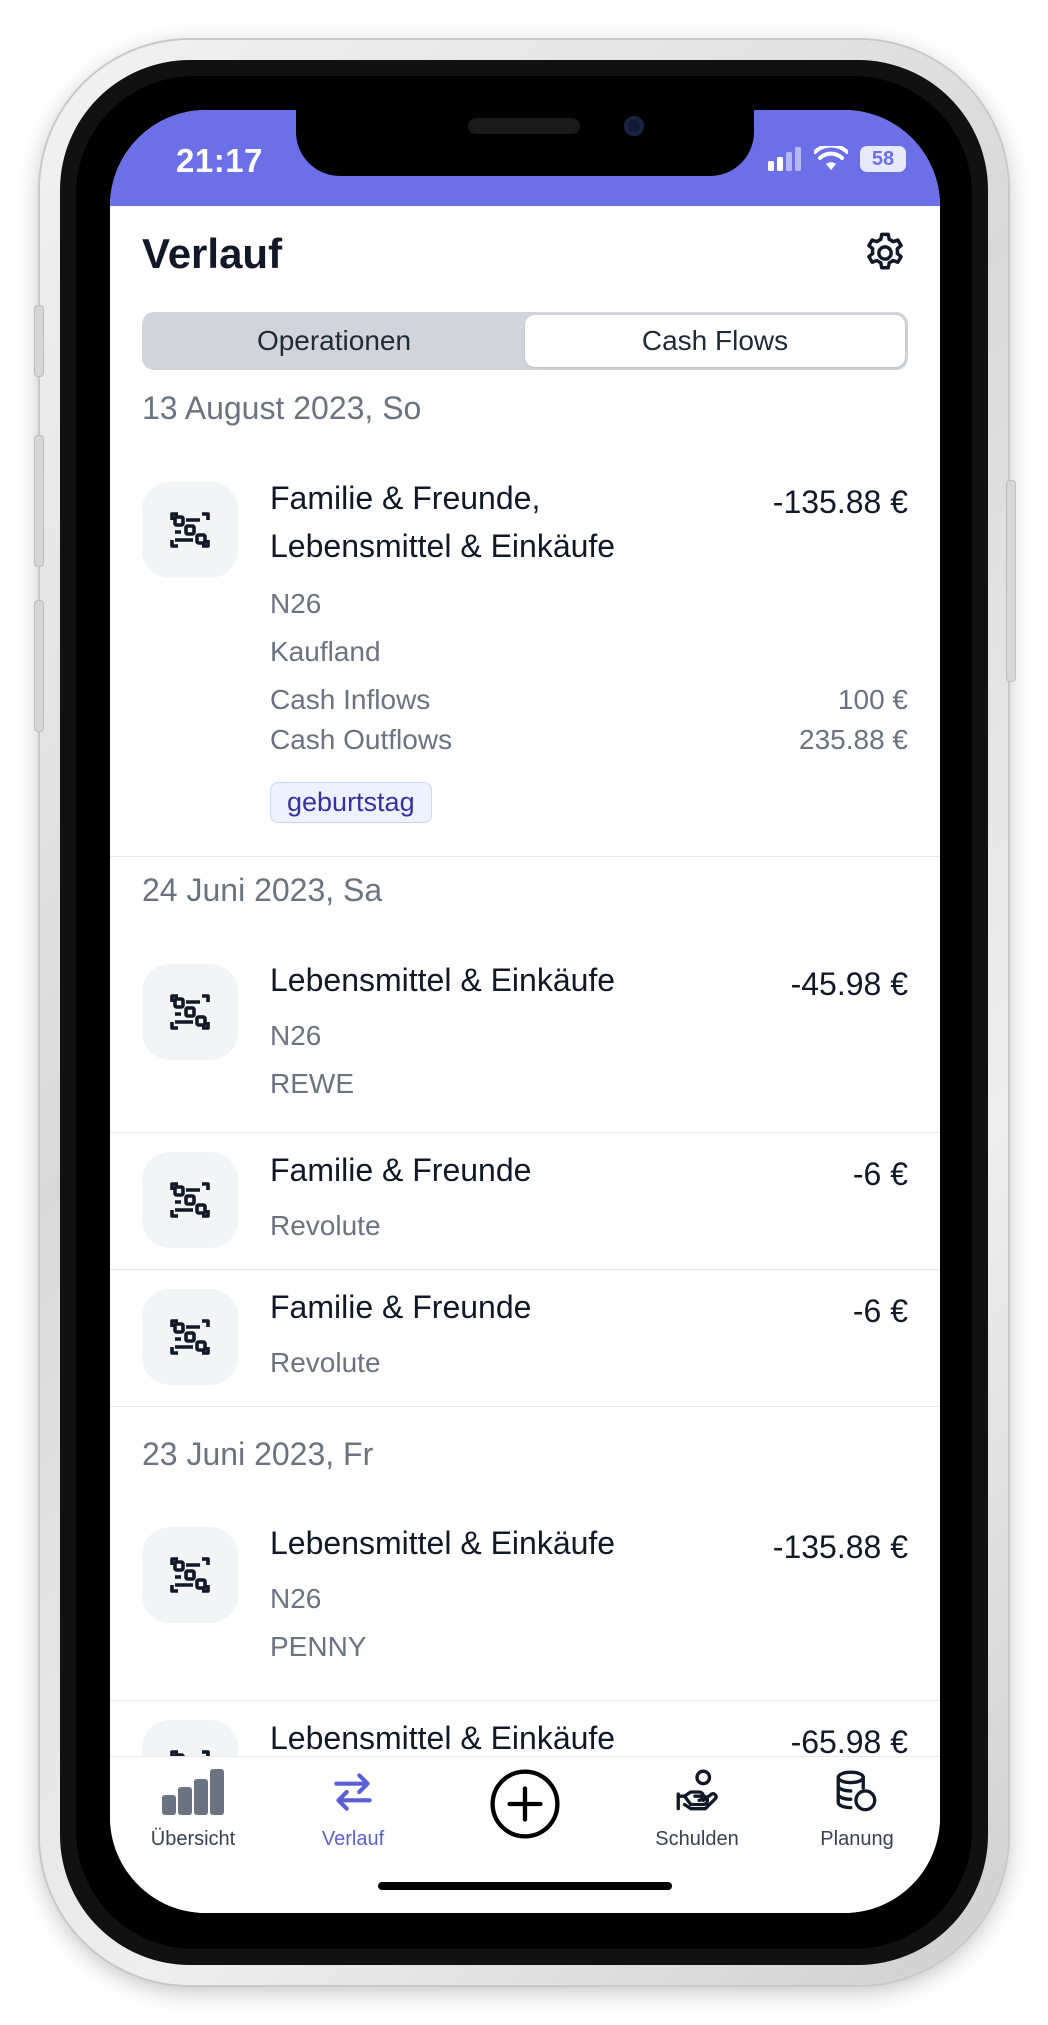  What do you see at coordinates (39, 501) in the screenshot?
I see `volume-up-button` at bounding box center [39, 501].